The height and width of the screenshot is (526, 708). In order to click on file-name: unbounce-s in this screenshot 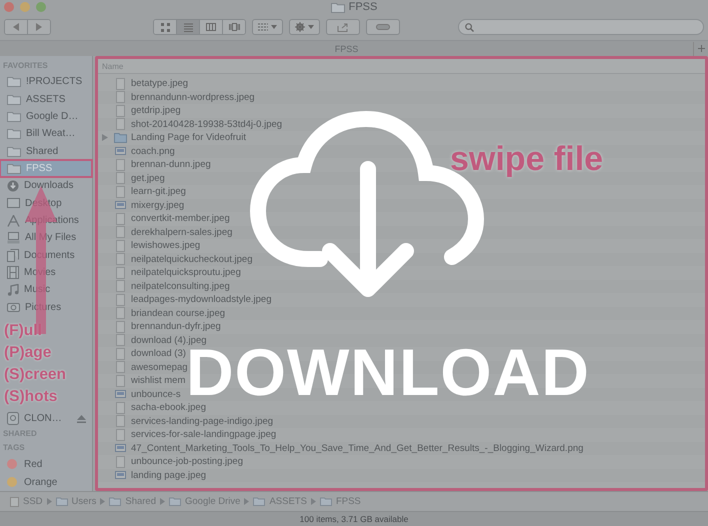, I will do `click(156, 394)`.